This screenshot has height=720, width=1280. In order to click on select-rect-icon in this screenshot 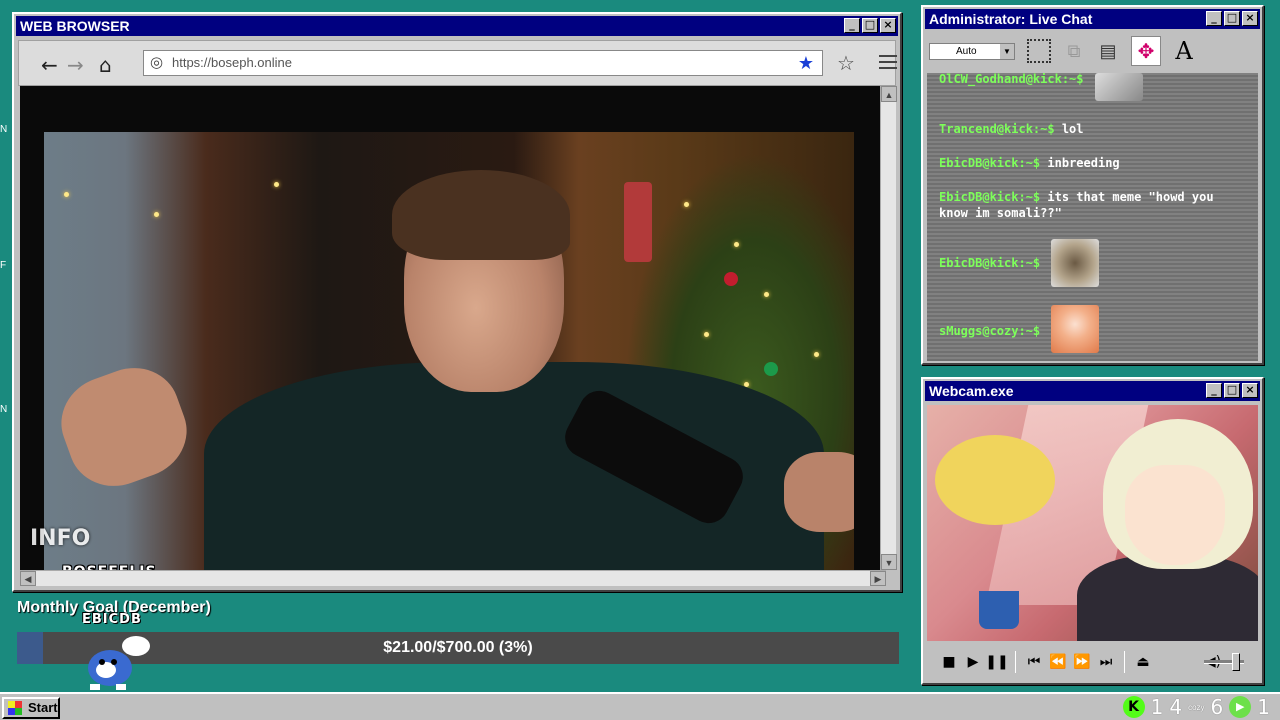, I will do `click(1039, 51)`.